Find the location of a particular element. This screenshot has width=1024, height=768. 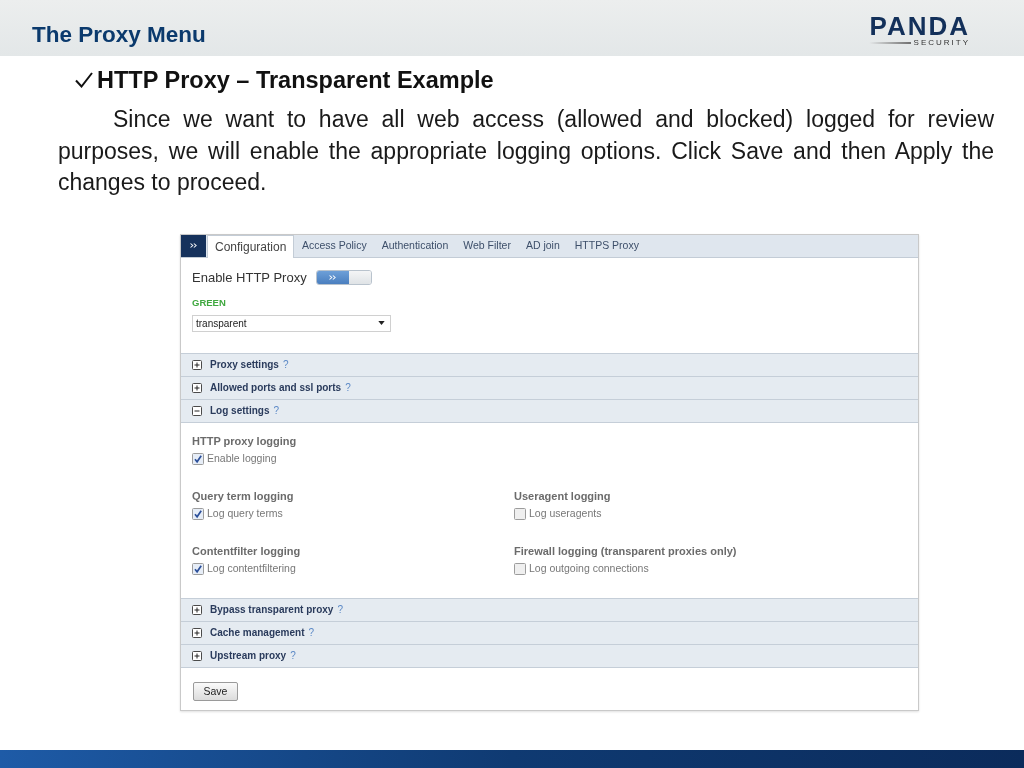

section-title: Bypass transparent proxy is located at coordinates (272, 610).